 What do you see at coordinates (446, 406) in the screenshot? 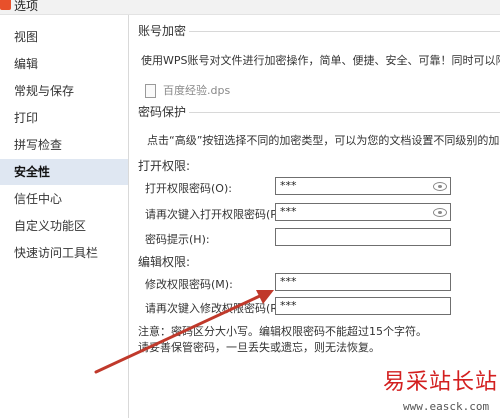
I see `watermark-url: www.easck.com` at bounding box center [446, 406].